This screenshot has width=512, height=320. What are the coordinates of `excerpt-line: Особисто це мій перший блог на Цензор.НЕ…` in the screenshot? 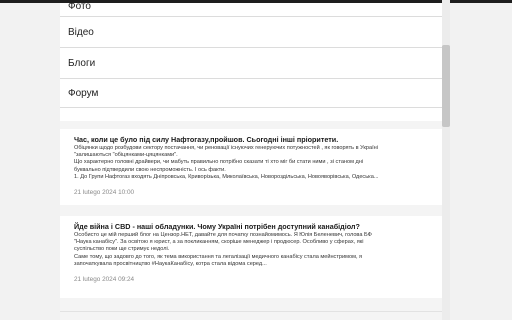 It's located at (223, 235).